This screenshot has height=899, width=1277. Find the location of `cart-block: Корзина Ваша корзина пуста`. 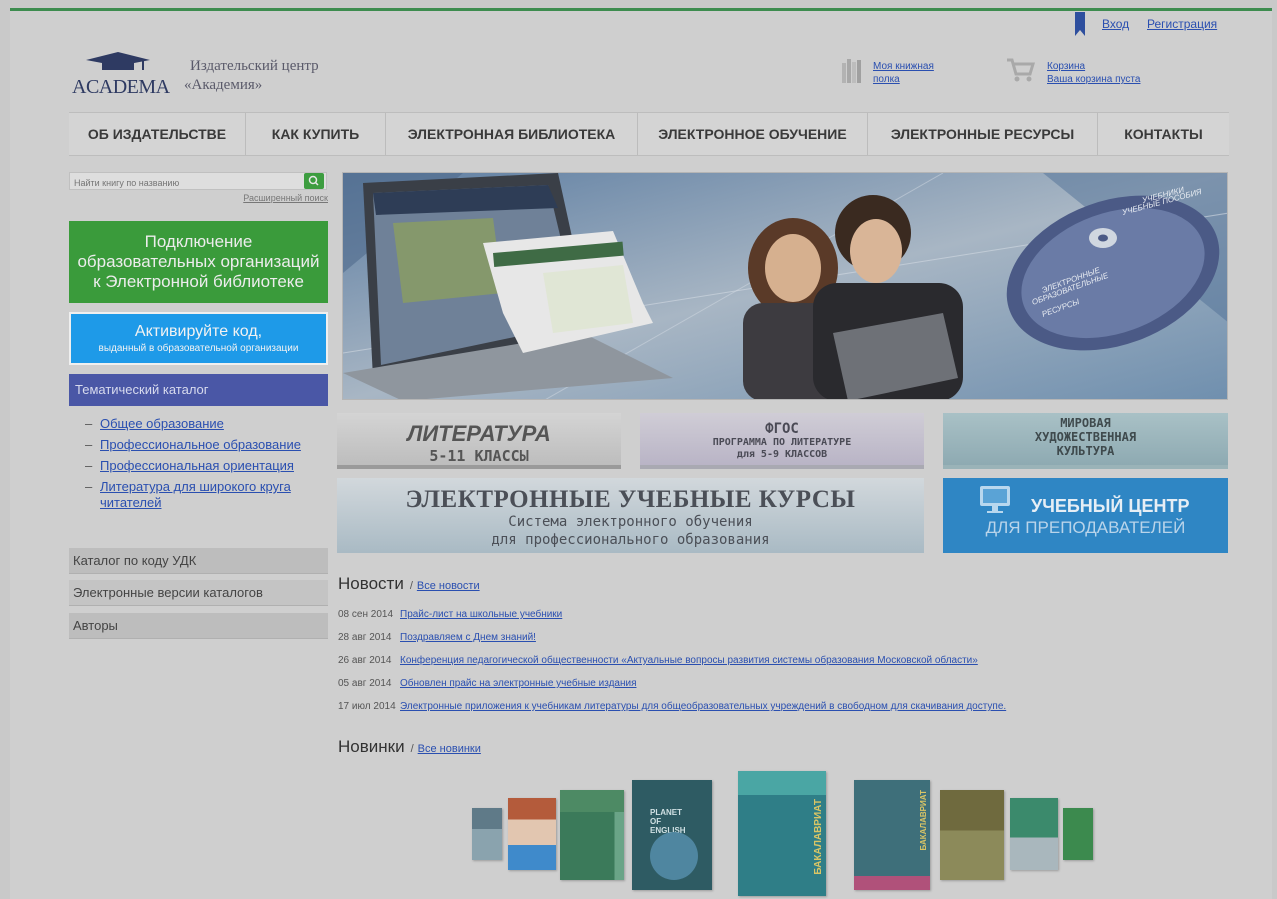

cart-block: Корзина Ваша корзина пуста is located at coordinates (1093, 73).